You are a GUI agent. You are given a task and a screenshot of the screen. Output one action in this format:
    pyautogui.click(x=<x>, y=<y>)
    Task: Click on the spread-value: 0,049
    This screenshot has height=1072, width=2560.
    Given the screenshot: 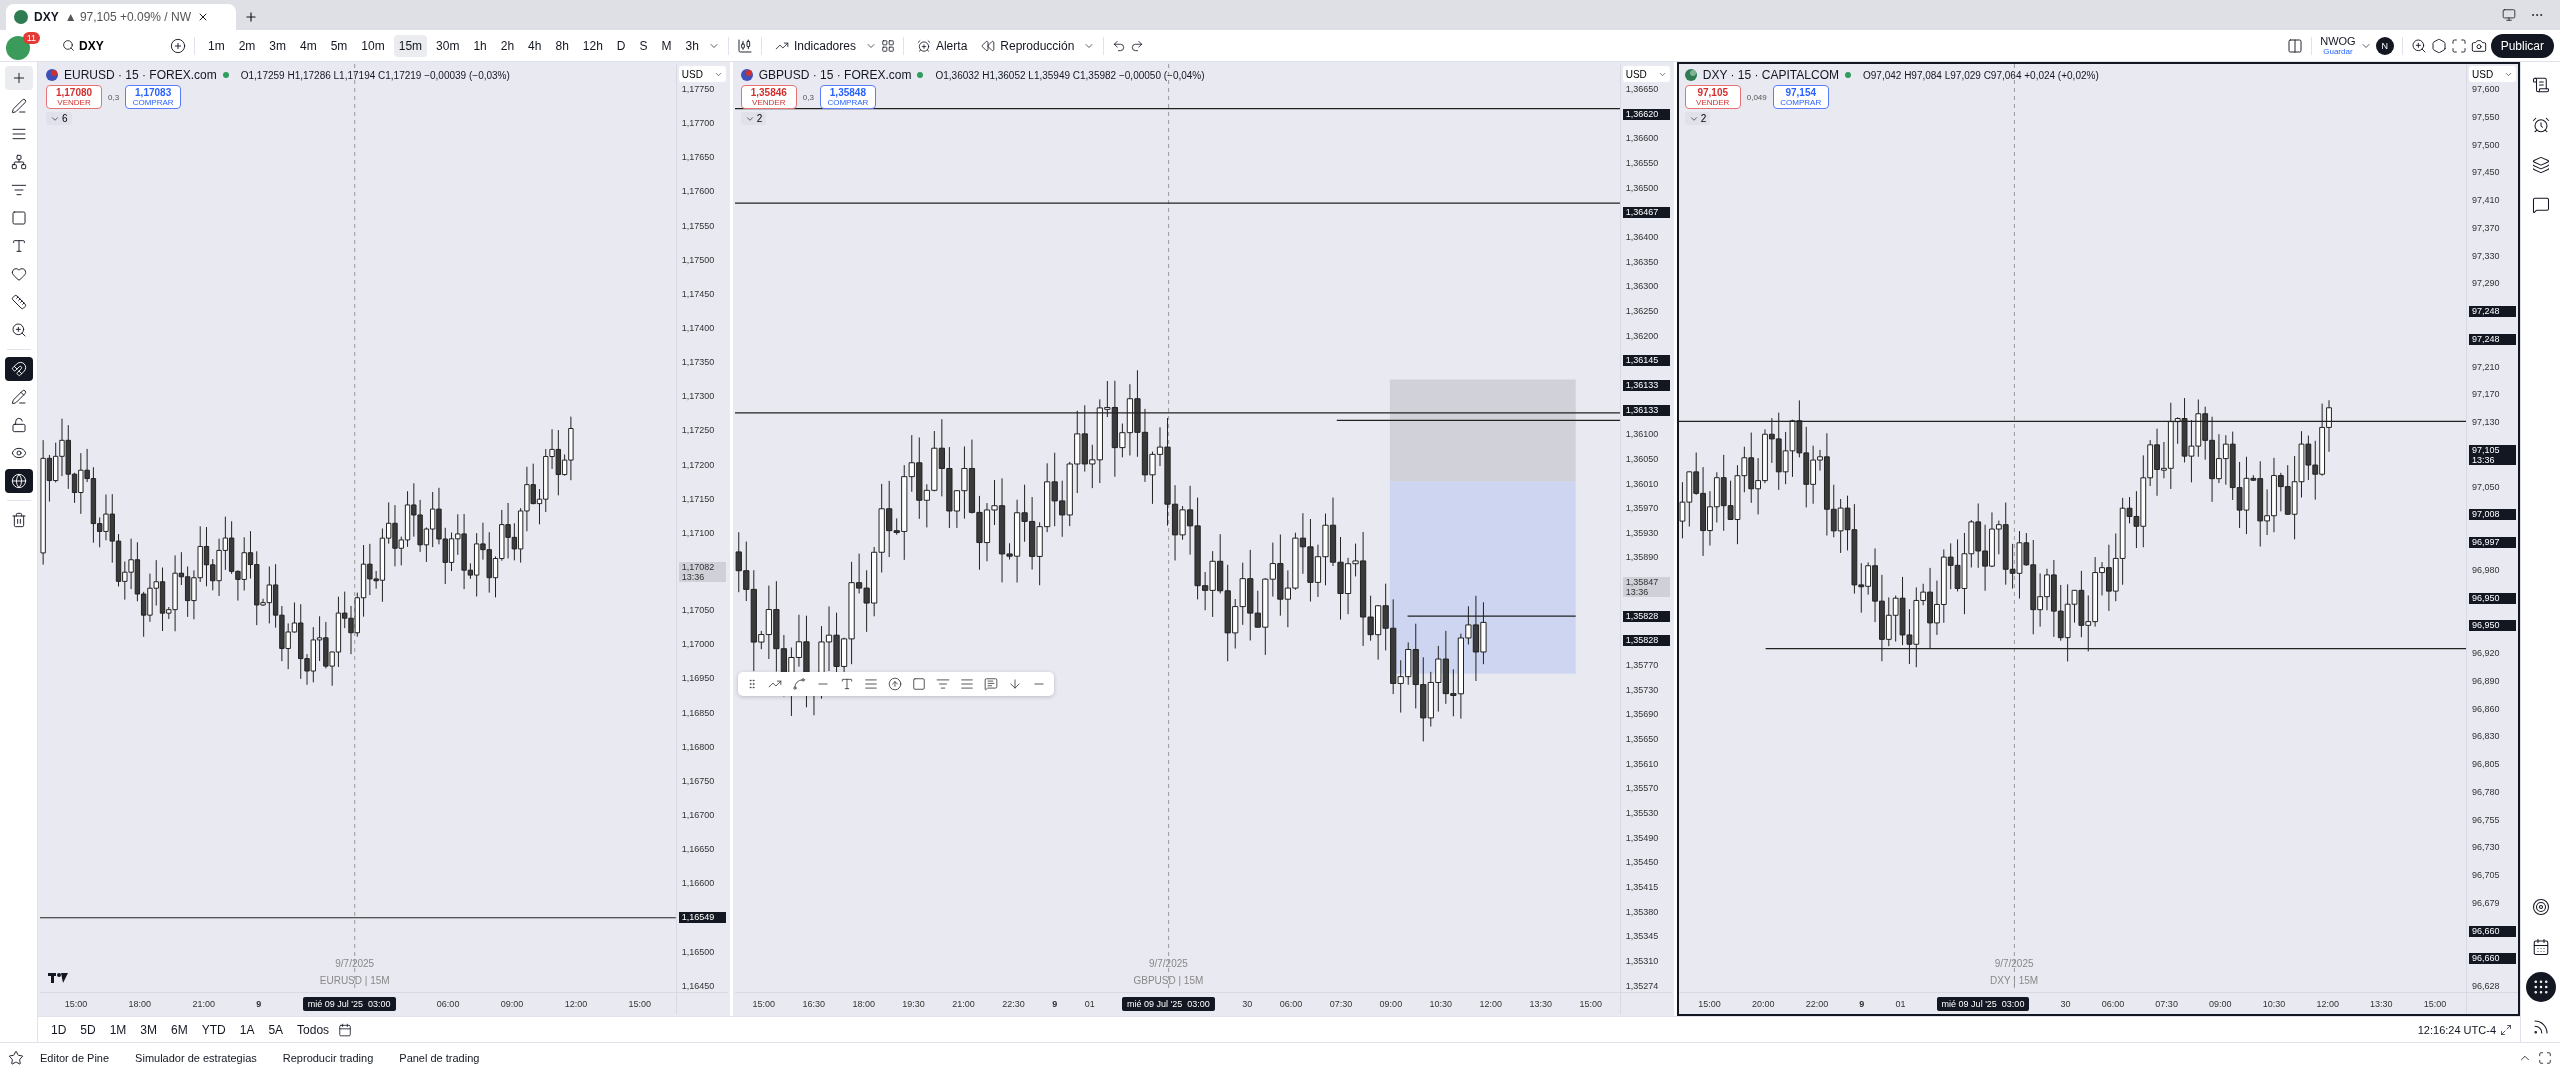 What is the action you would take?
    pyautogui.click(x=1756, y=97)
    